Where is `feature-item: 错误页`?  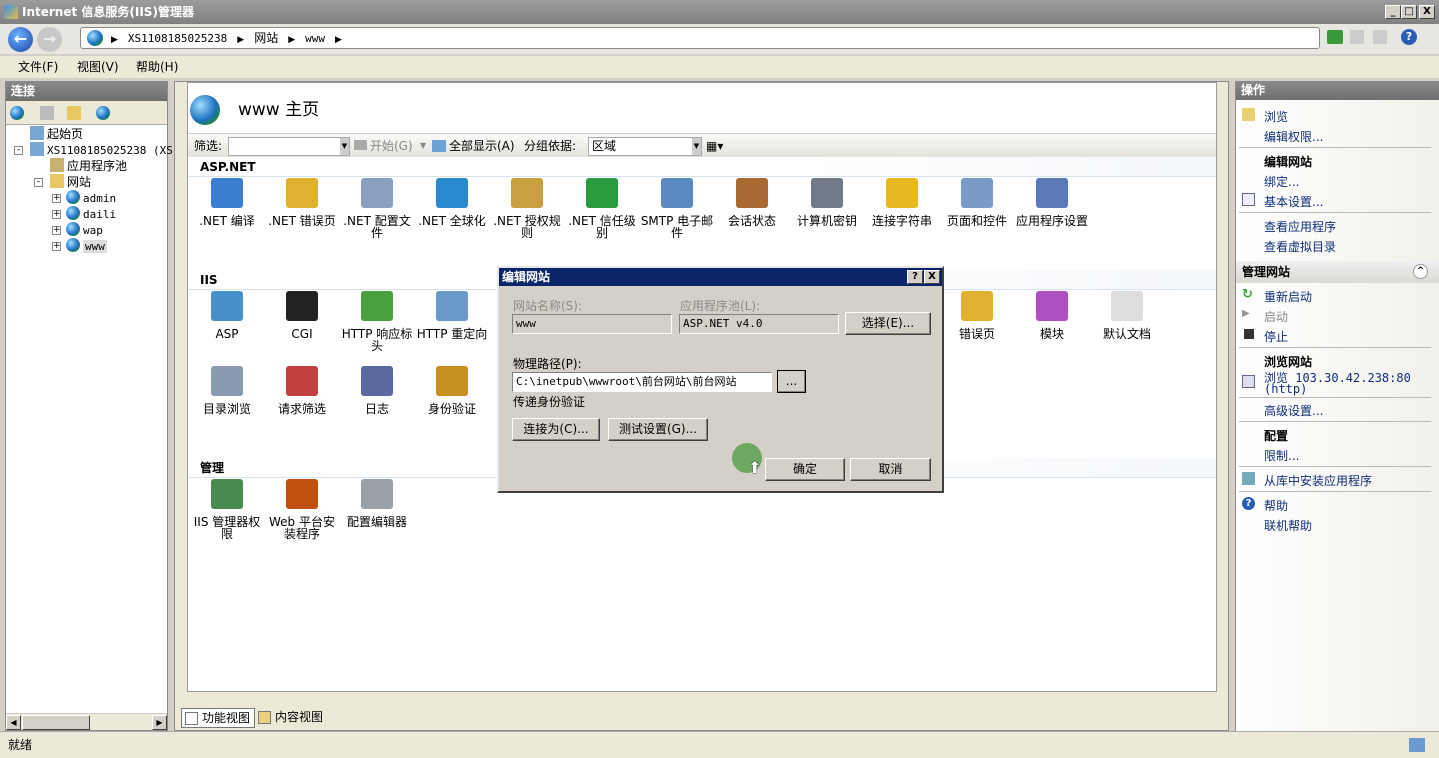
feature-item: 错误页 is located at coordinates (977, 315).